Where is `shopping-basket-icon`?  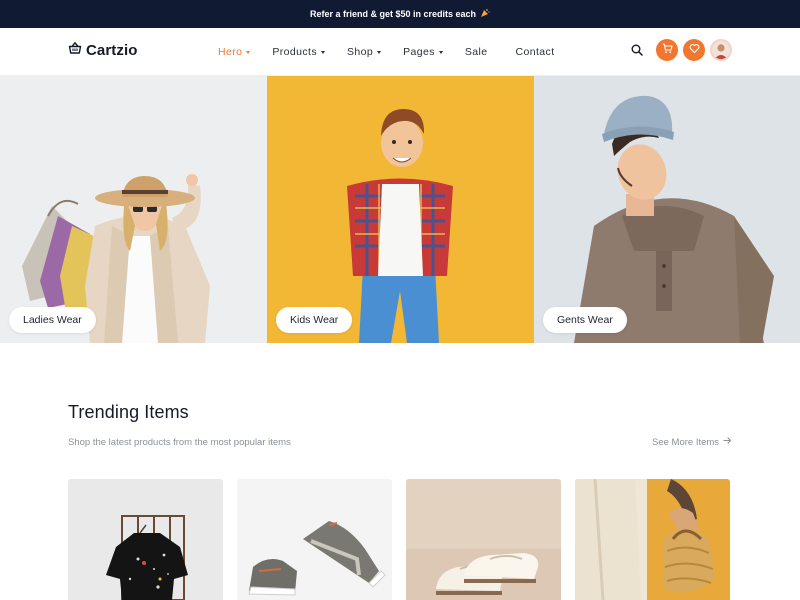
shopping-basket-icon is located at coordinates (75, 50).